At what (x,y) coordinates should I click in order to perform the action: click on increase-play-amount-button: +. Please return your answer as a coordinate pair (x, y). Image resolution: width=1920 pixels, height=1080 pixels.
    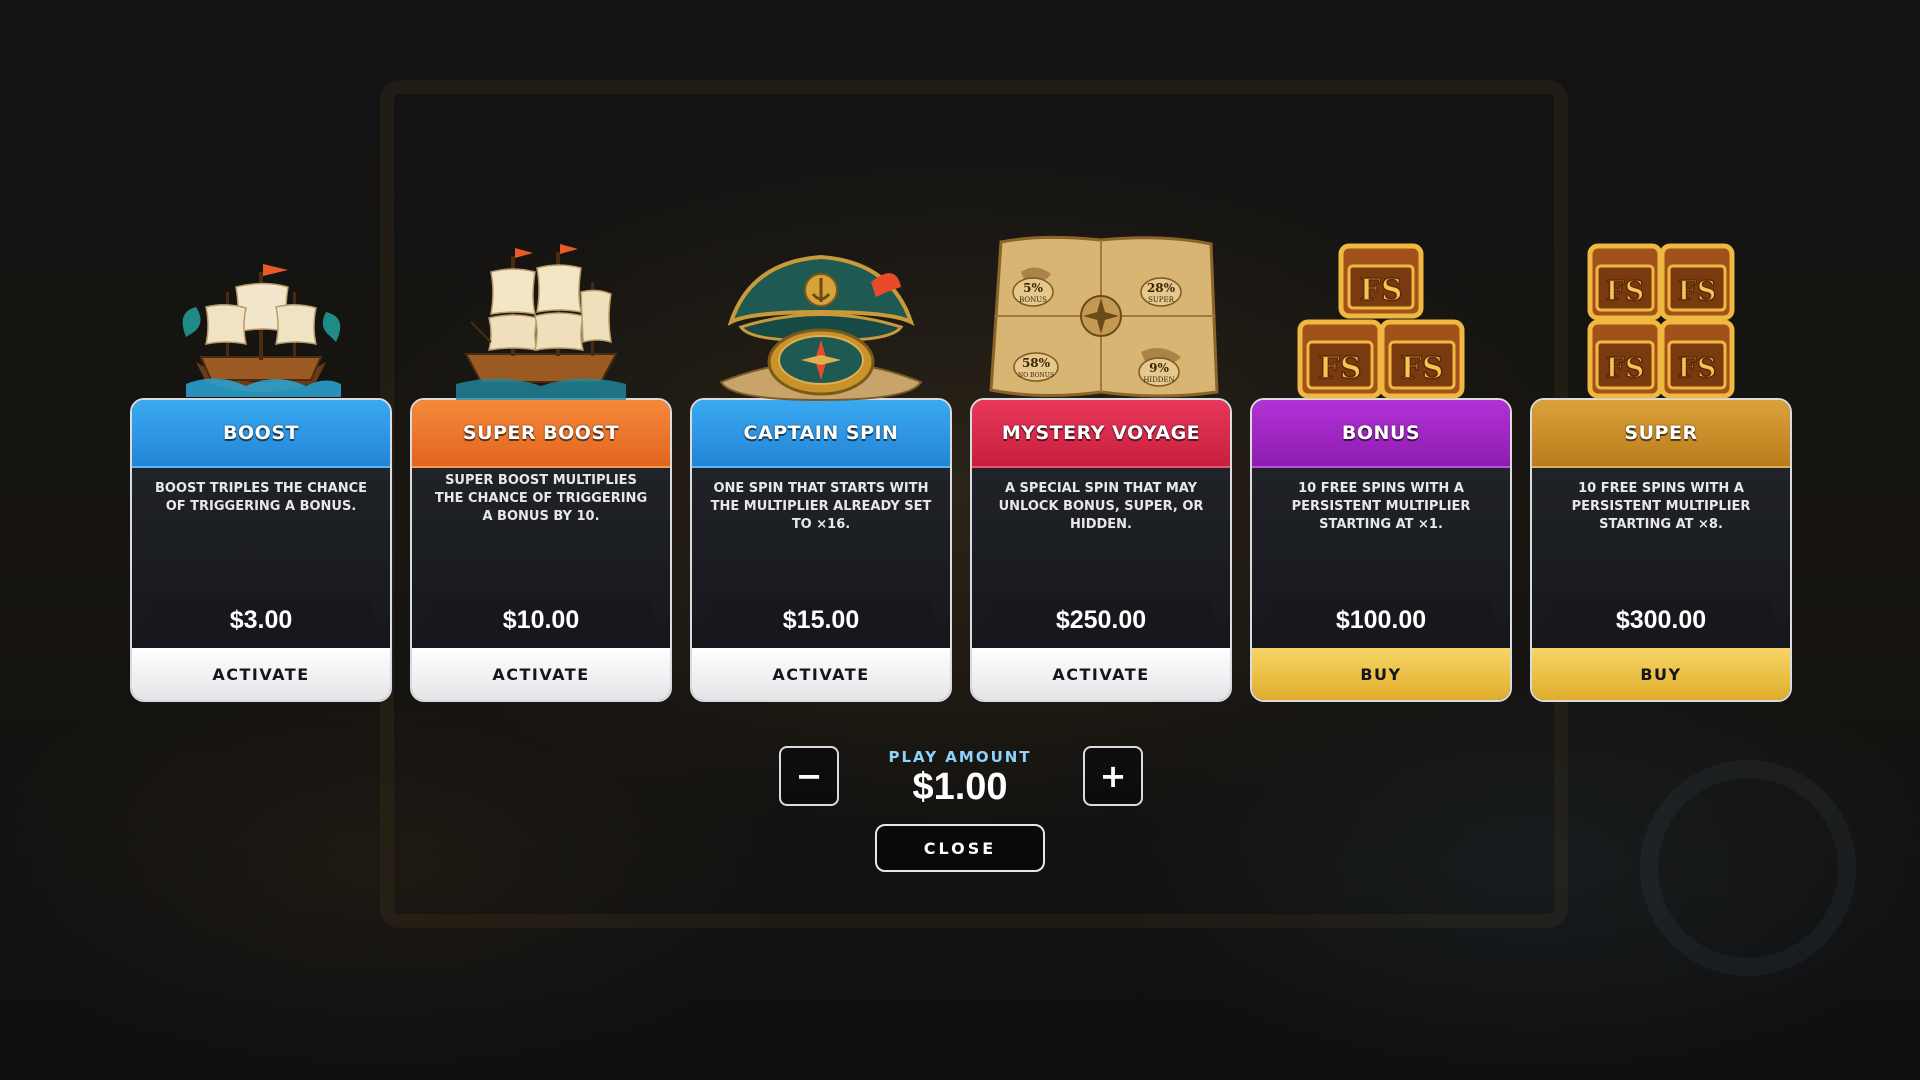
    Looking at the image, I should click on (1113, 776).